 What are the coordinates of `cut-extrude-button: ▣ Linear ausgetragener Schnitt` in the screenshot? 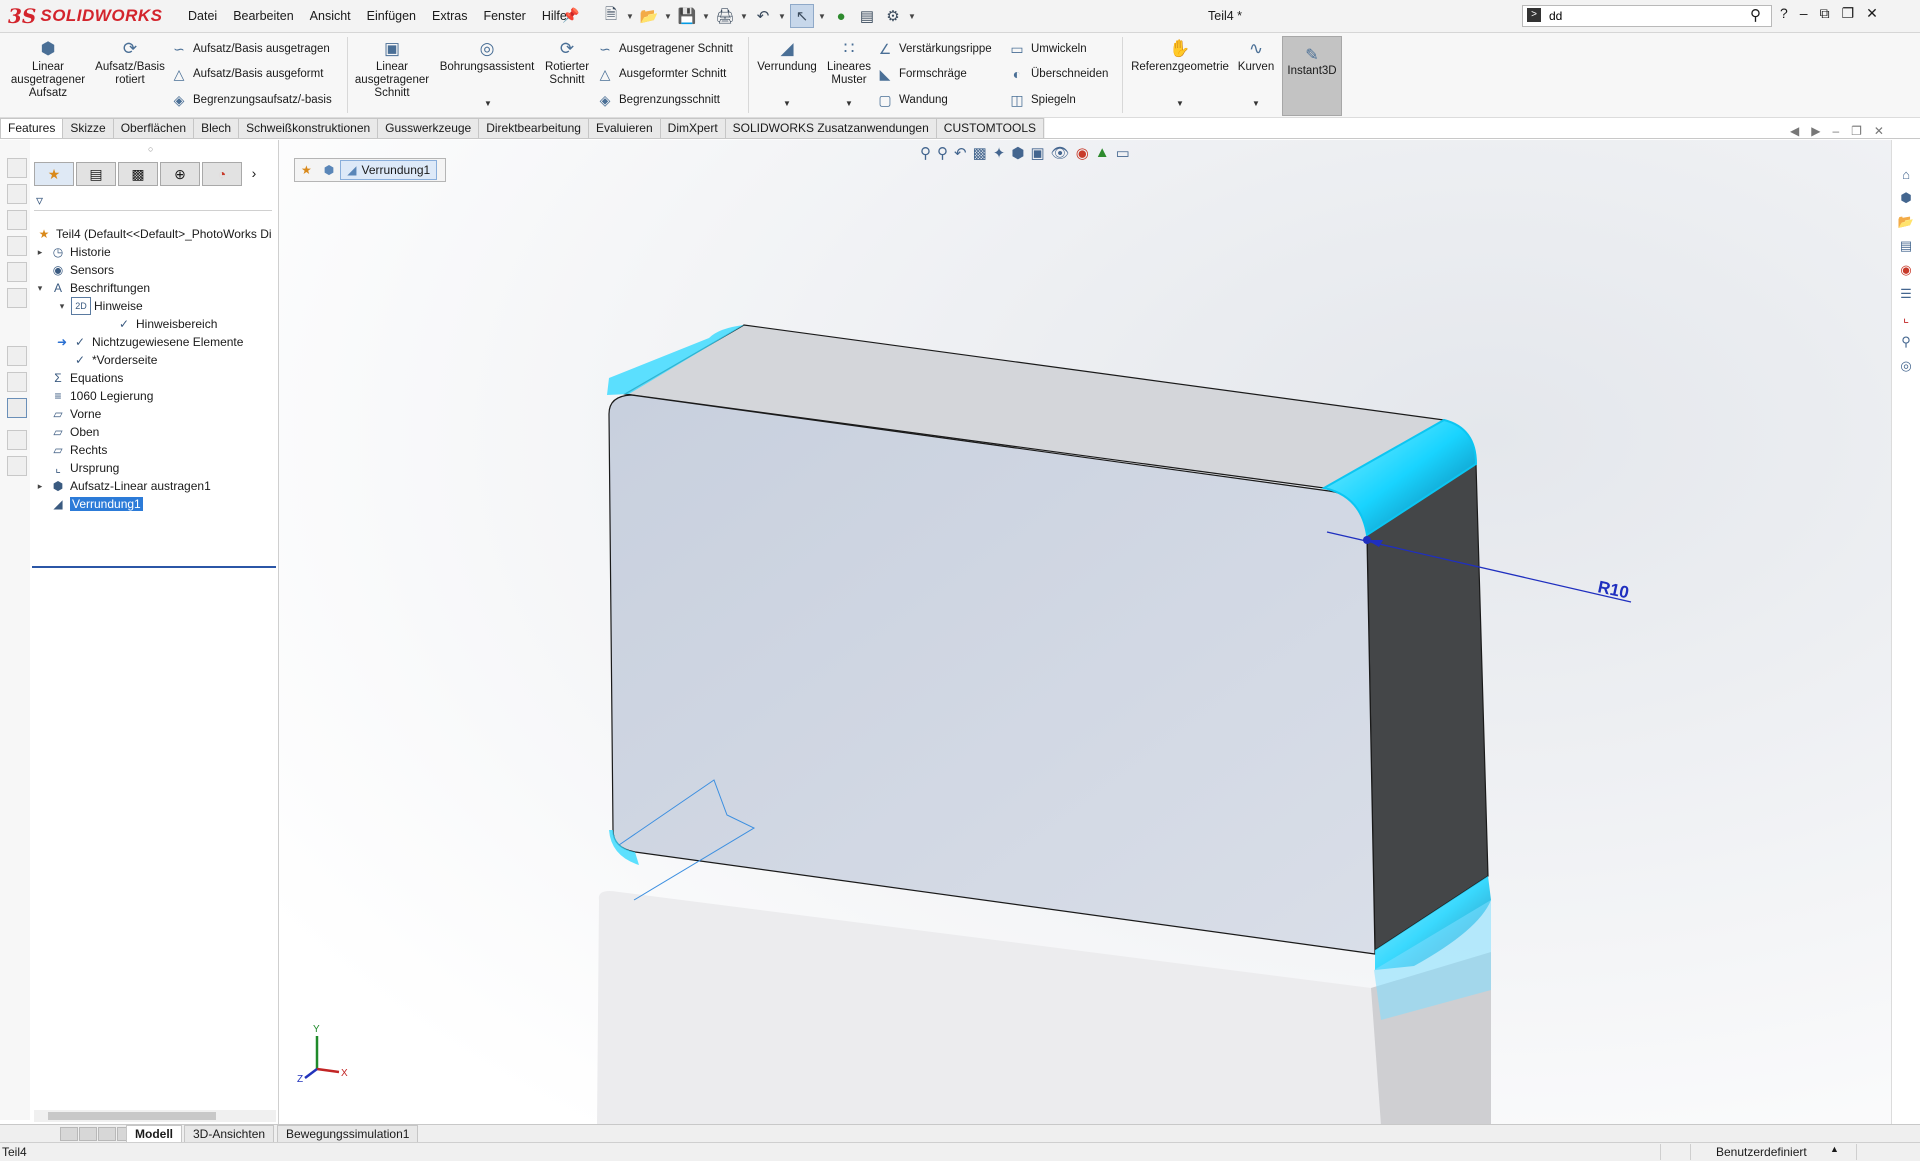 It's located at (392, 68).